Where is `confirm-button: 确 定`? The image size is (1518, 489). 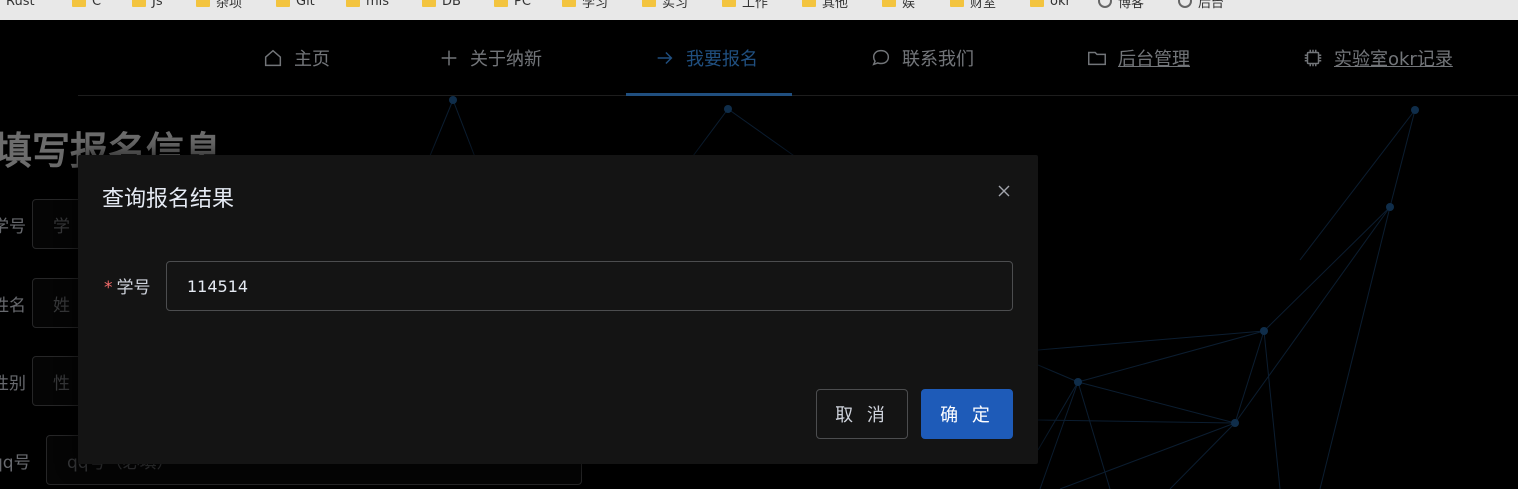
confirm-button: 确 定 is located at coordinates (967, 414).